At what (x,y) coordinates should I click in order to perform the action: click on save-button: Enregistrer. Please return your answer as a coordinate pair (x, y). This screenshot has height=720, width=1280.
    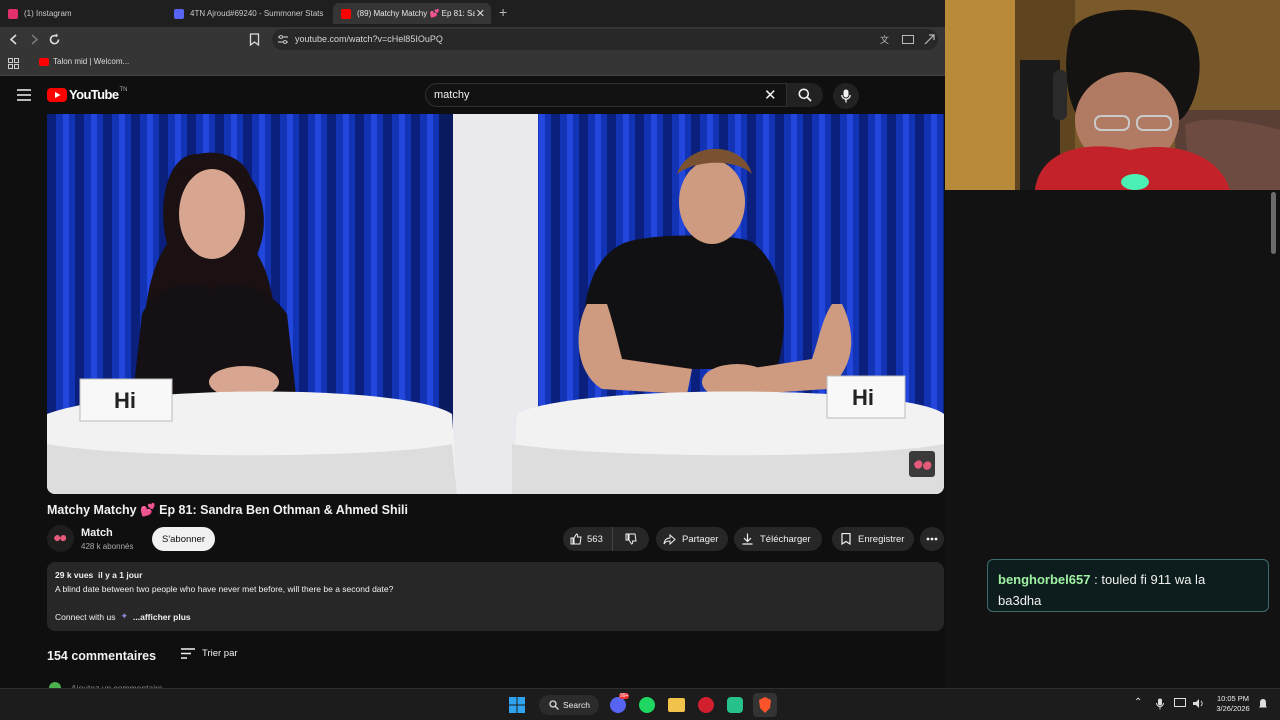
    Looking at the image, I should click on (873, 539).